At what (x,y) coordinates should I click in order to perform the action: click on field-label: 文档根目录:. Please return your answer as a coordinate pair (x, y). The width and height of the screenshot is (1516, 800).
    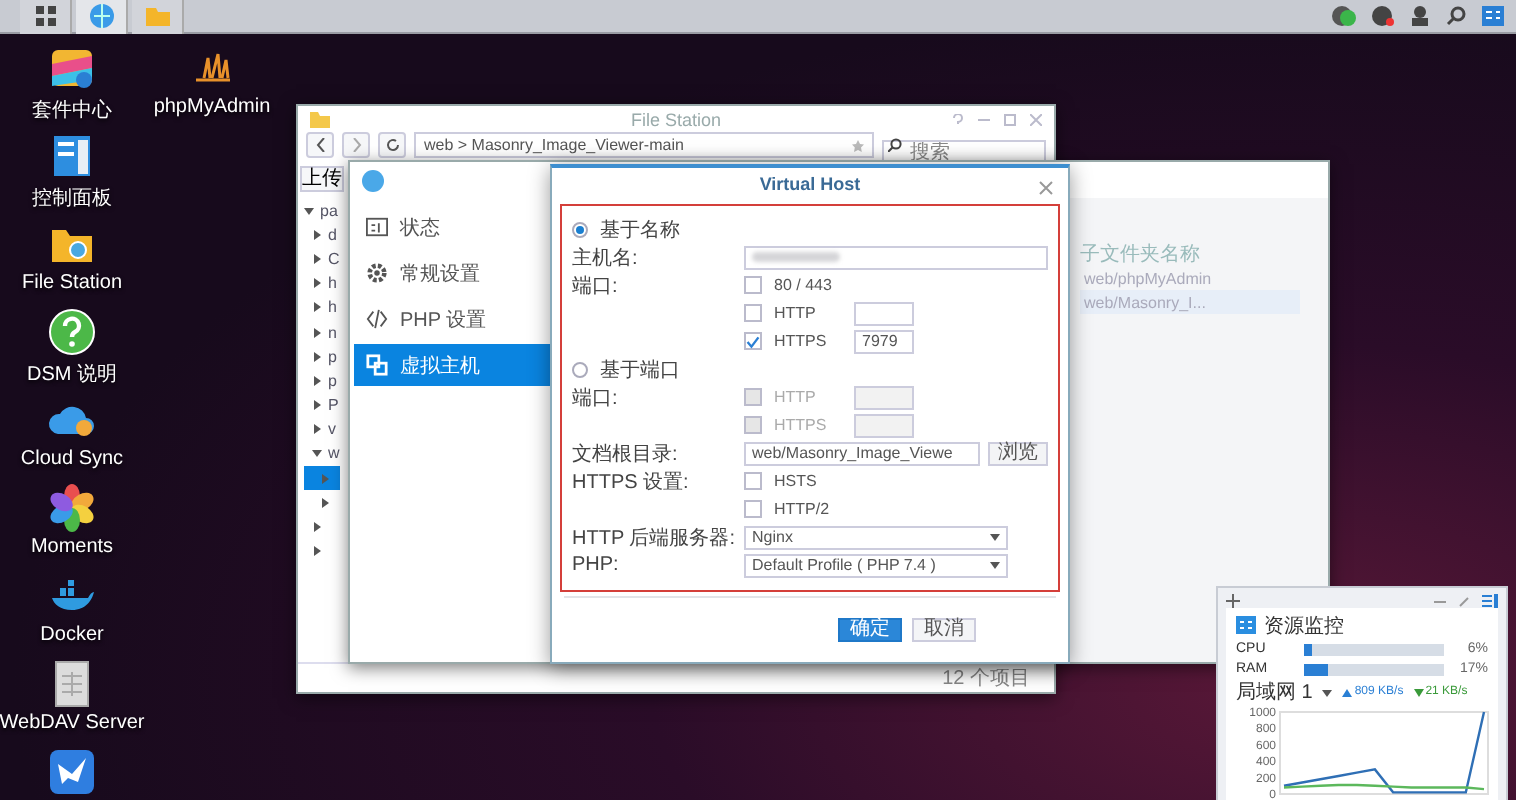
    Looking at the image, I should click on (626, 454).